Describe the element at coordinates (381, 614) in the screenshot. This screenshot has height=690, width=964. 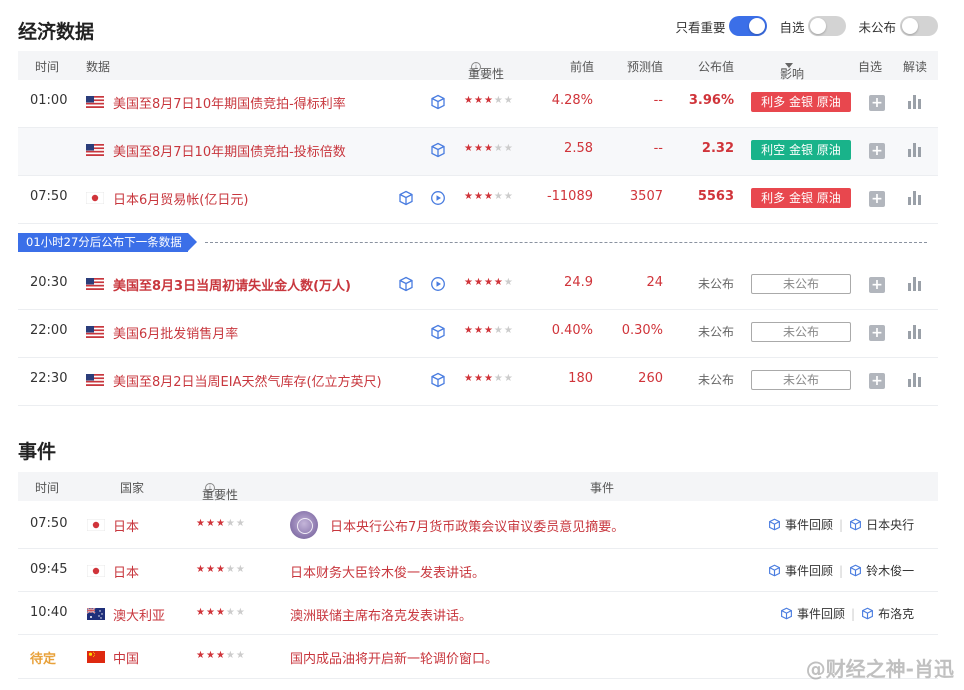
I see `event-text: 澳洲联储主席布洛克发表讲话。` at that location.